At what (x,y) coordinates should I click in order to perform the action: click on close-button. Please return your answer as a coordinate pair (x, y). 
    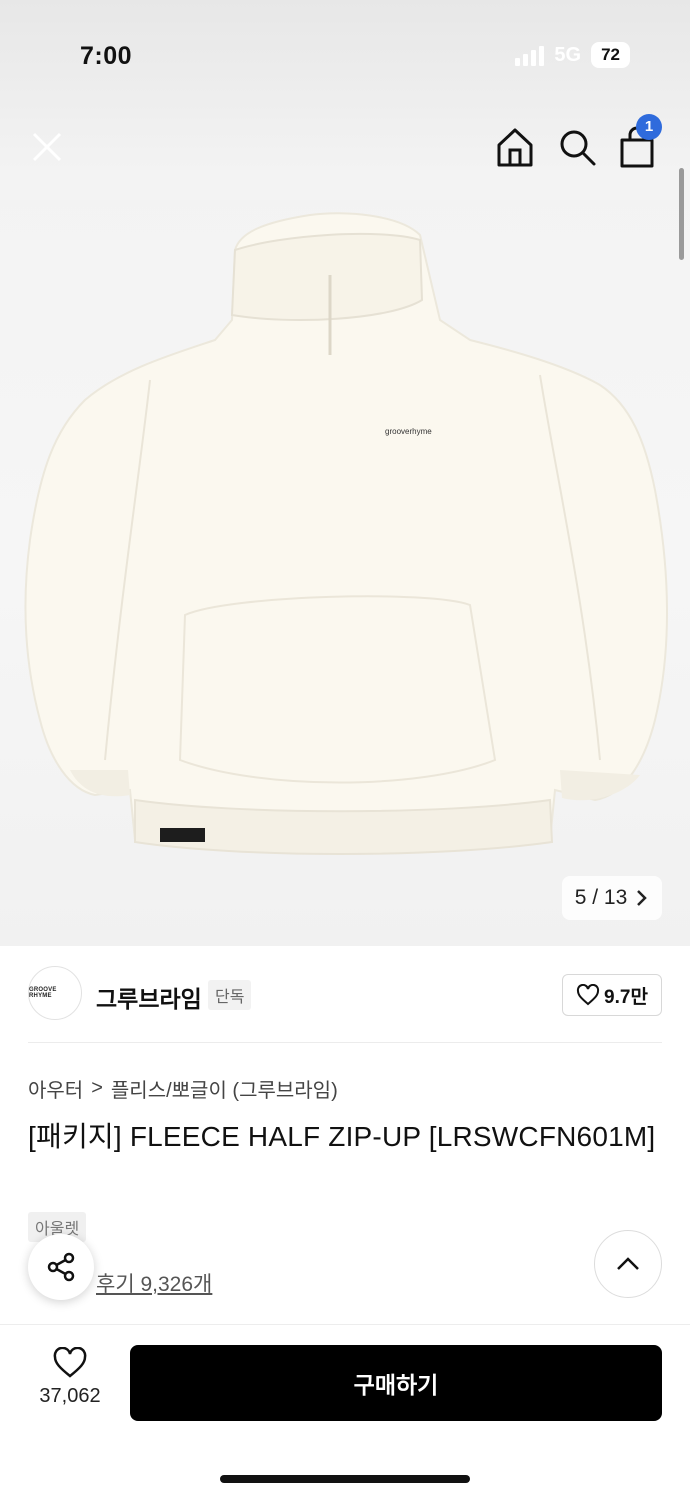
    Looking at the image, I should click on (47, 147).